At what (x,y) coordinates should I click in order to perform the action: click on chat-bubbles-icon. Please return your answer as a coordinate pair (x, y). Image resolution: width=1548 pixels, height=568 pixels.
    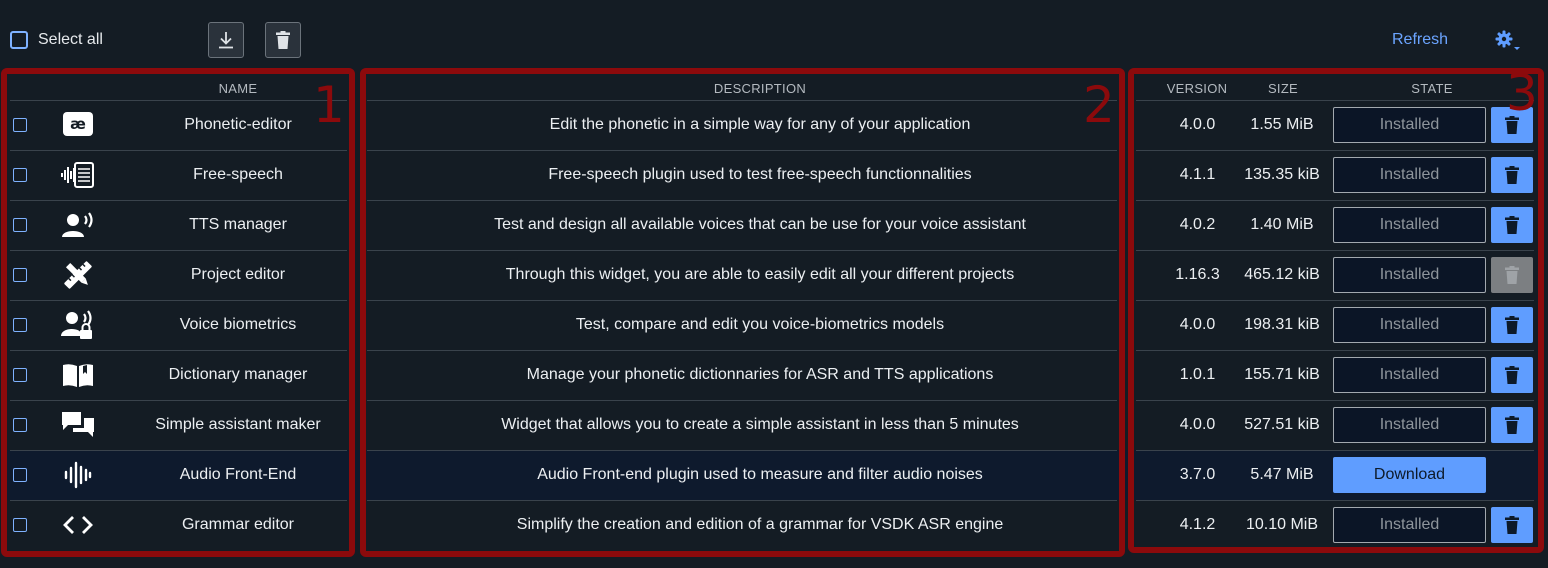
    Looking at the image, I should click on (78, 425).